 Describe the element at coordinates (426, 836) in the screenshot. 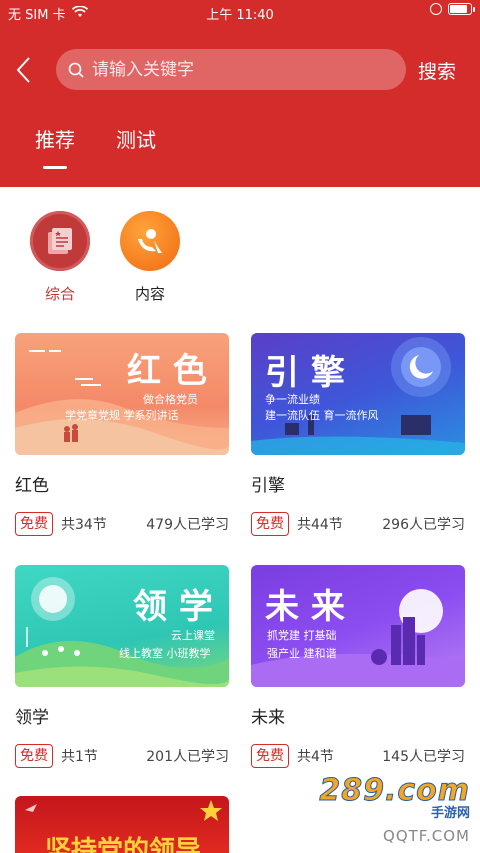

I see `watermark-site: QQTF.COM` at that location.